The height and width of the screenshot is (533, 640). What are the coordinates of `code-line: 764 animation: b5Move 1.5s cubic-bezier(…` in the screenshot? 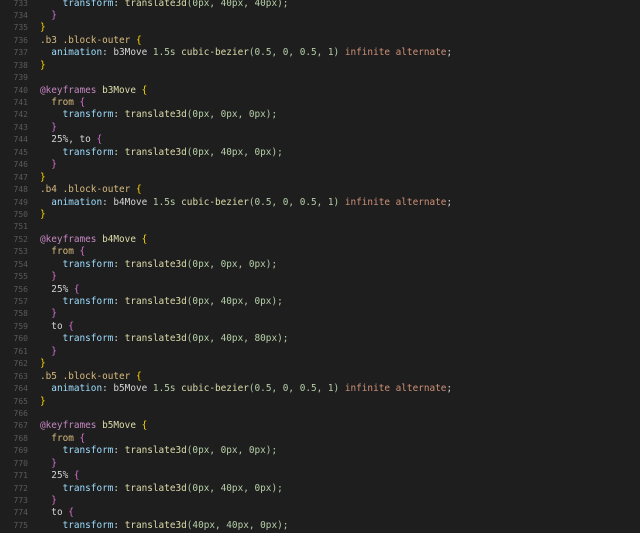 It's located at (320, 389).